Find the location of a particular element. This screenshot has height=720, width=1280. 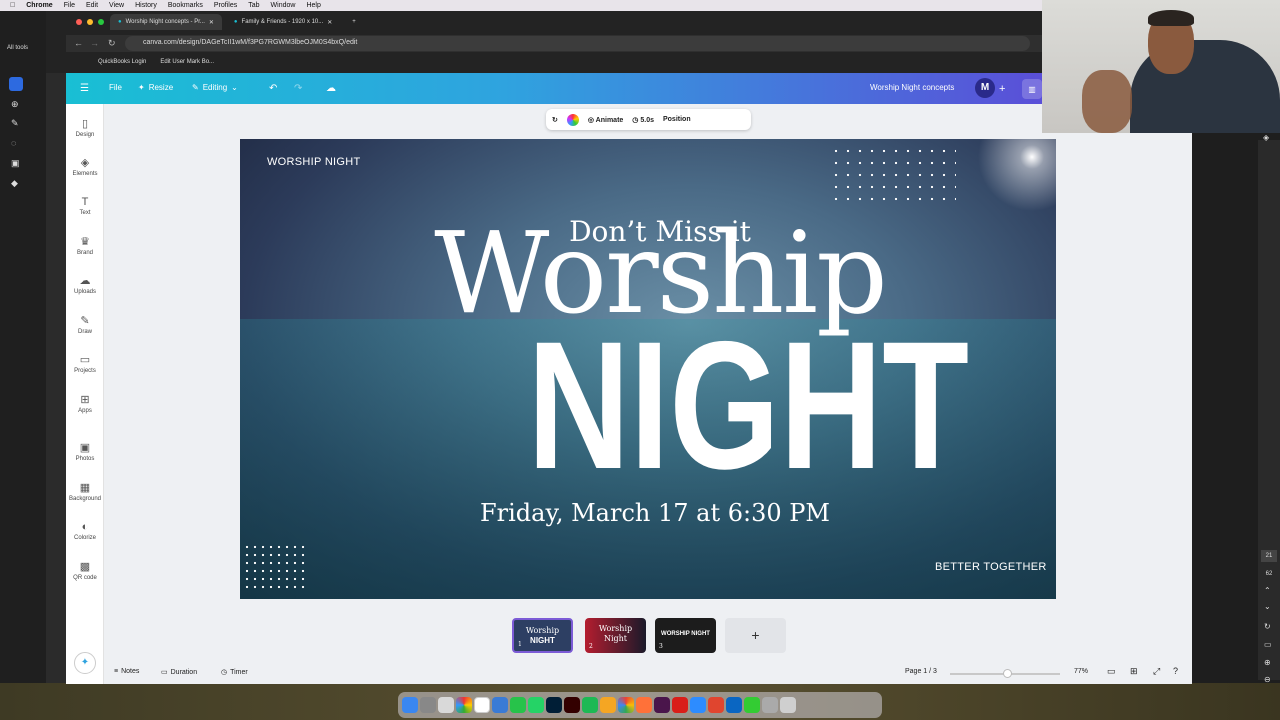

acrobat-icon is located at coordinates (680, 705).